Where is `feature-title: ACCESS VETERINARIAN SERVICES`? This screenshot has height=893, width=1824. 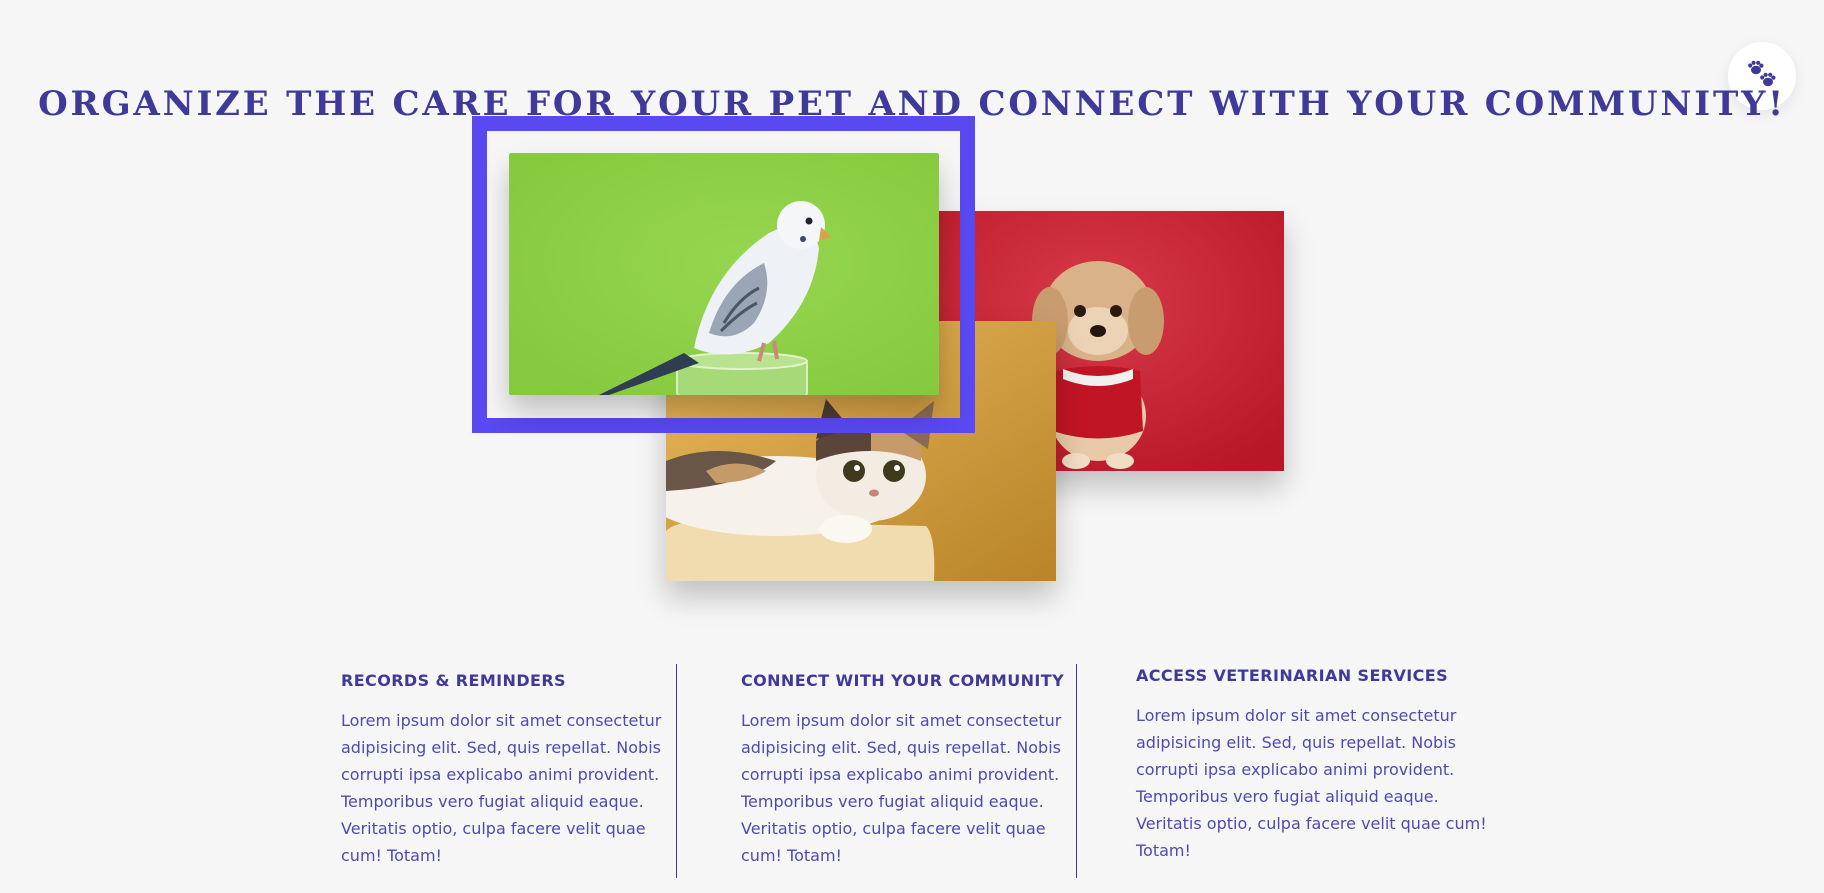 feature-title: ACCESS VETERINARIAN SERVICES is located at coordinates (1292, 675).